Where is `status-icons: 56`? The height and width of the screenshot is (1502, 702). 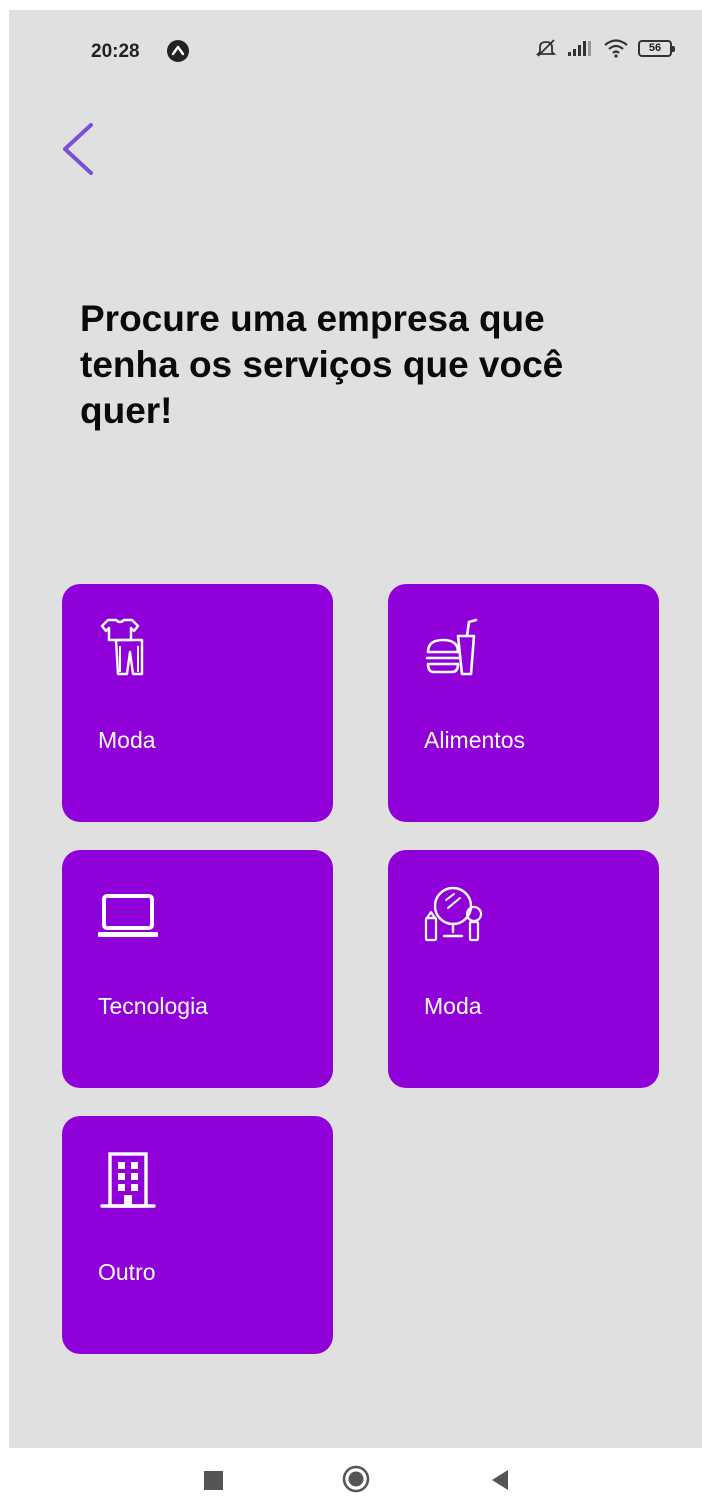
status-icons: 56 is located at coordinates (605, 48).